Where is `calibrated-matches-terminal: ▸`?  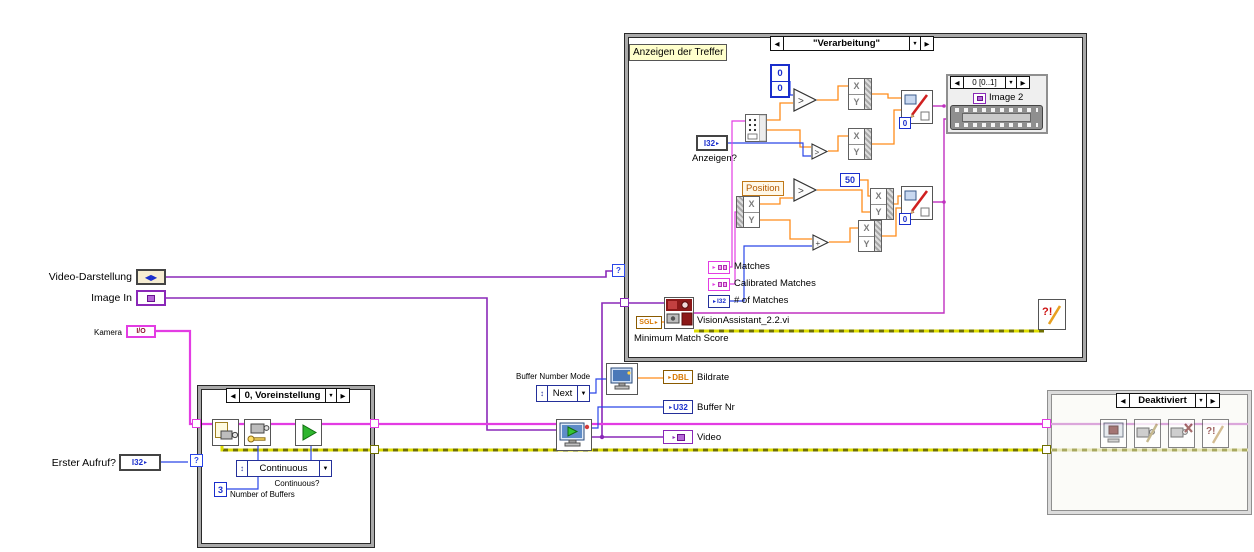 calibrated-matches-terminal: ▸ is located at coordinates (719, 284).